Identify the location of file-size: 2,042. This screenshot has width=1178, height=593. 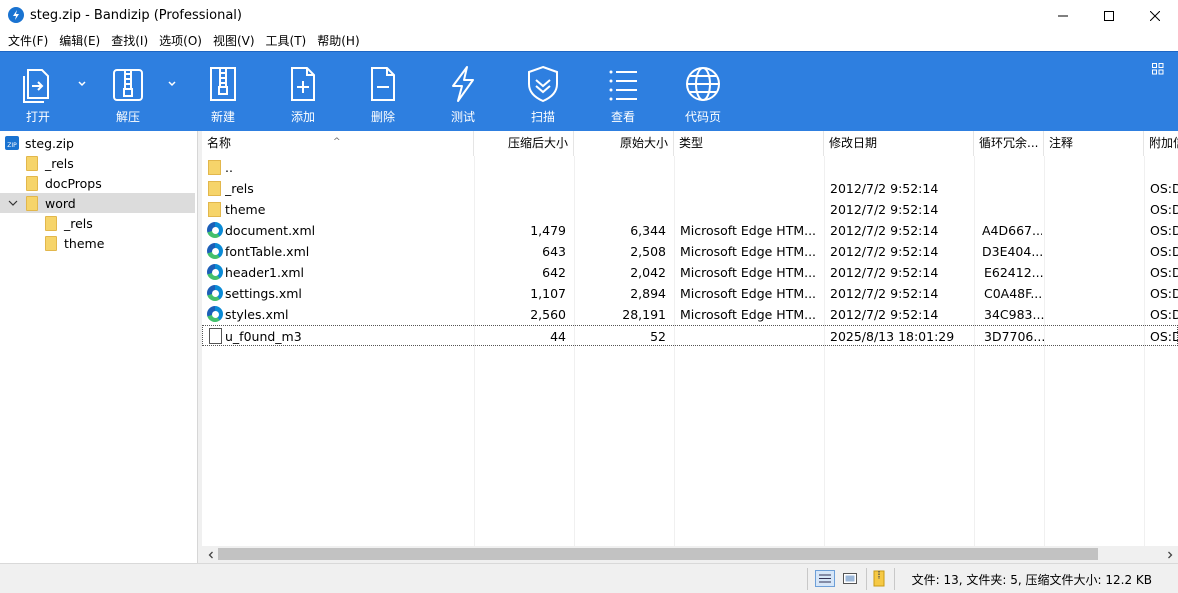
(648, 272).